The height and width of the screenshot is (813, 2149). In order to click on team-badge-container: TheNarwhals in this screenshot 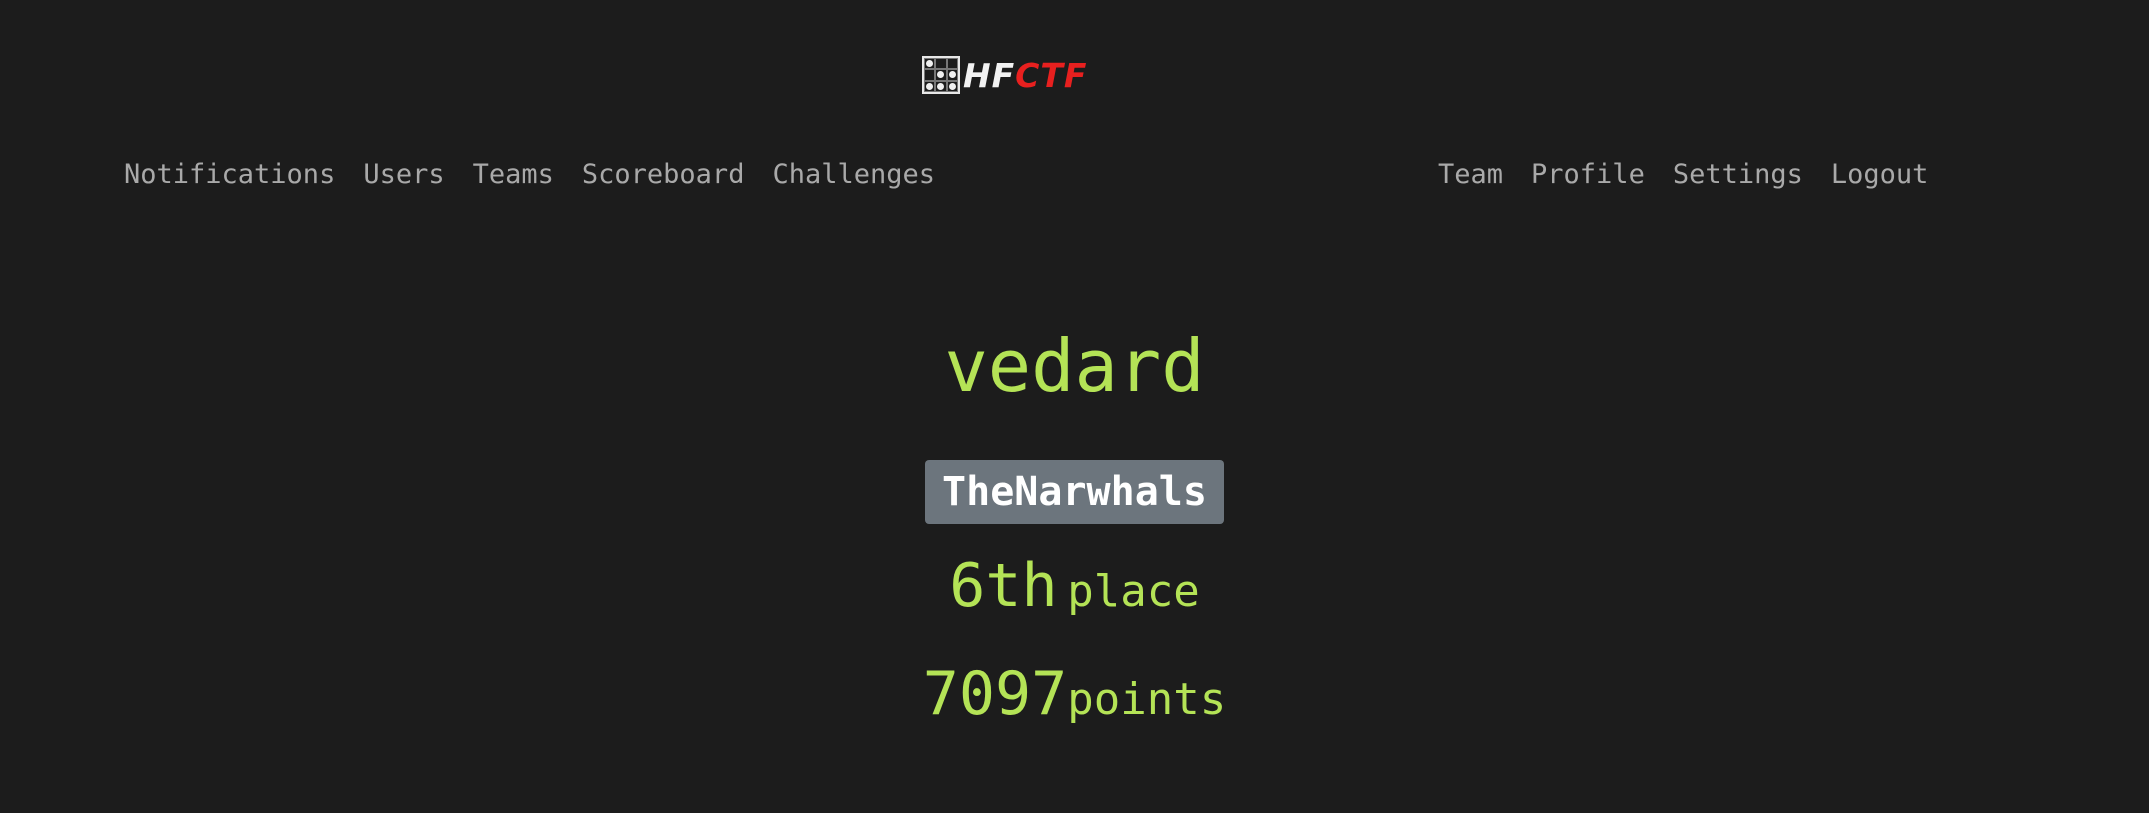, I will do `click(1074, 492)`.